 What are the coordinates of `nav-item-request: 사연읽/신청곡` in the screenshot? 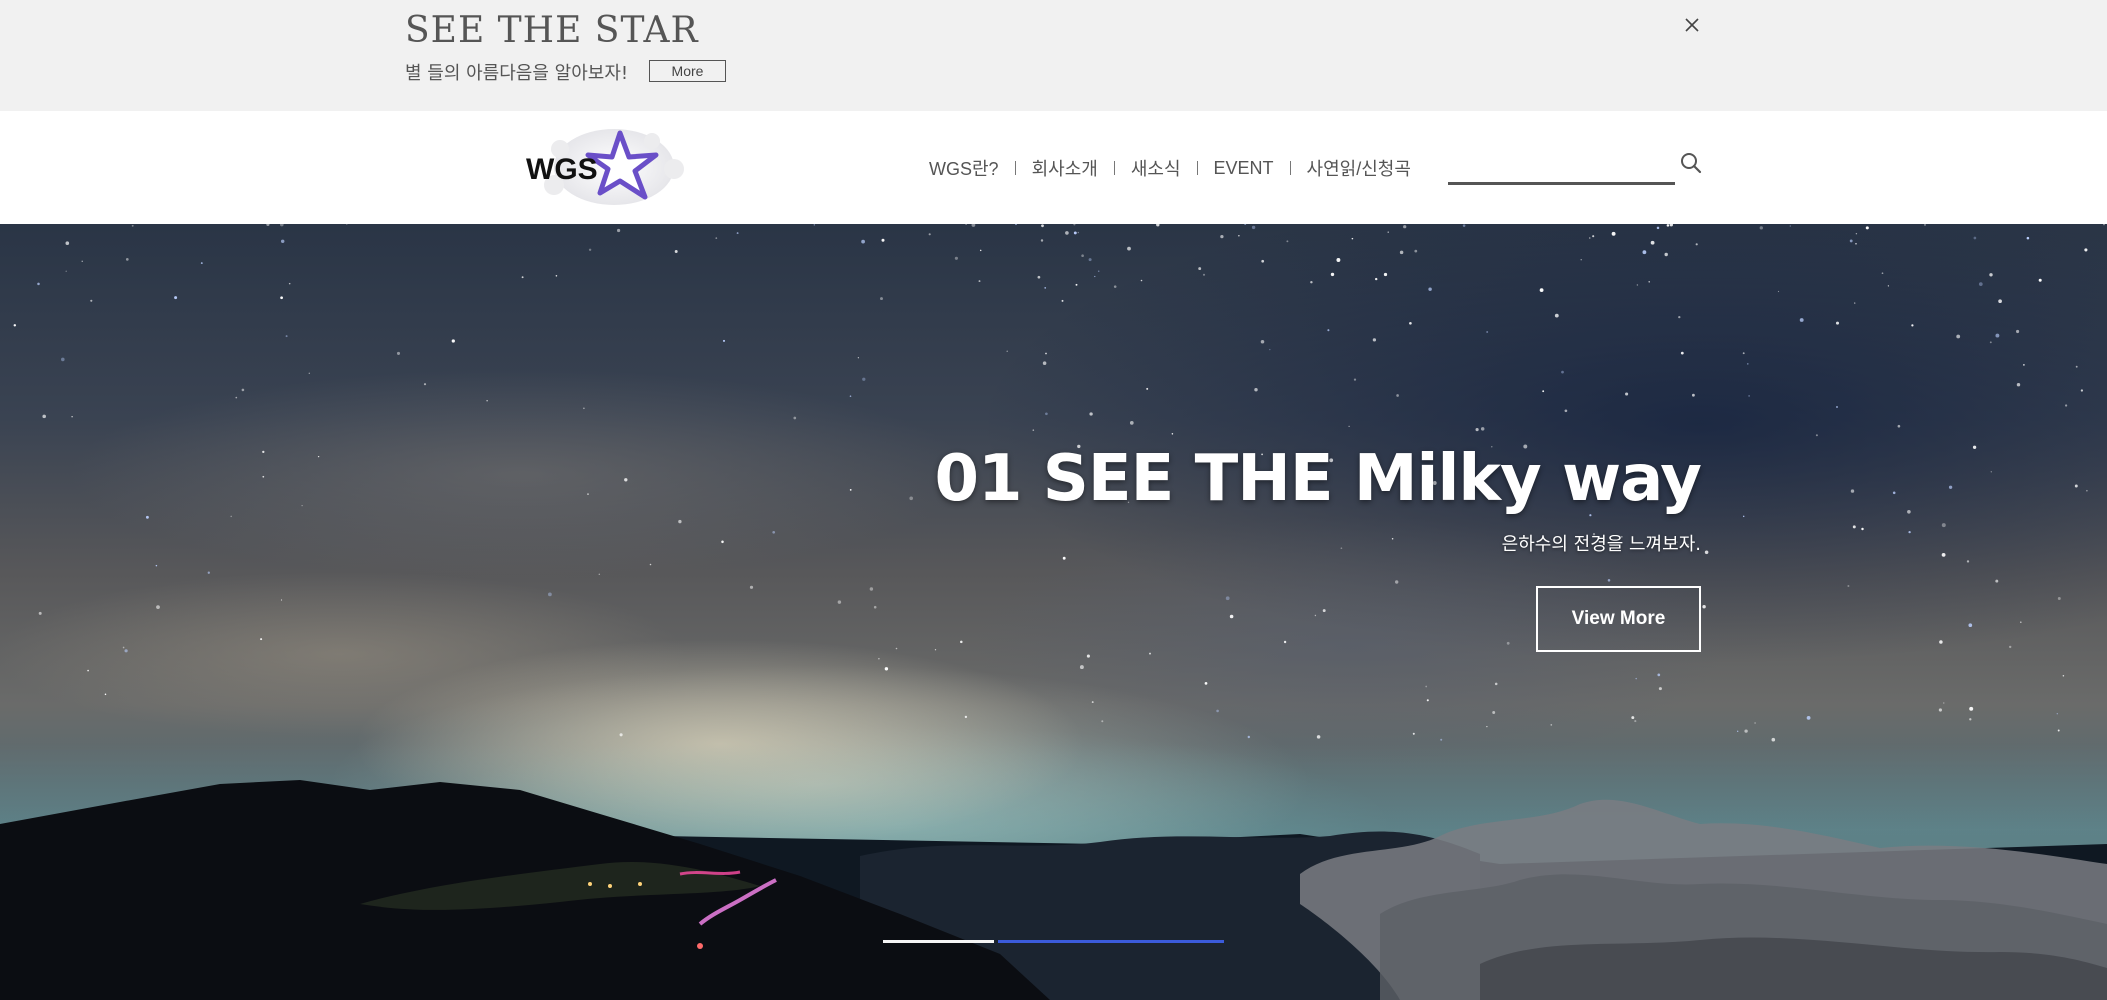 It's located at (1359, 168).